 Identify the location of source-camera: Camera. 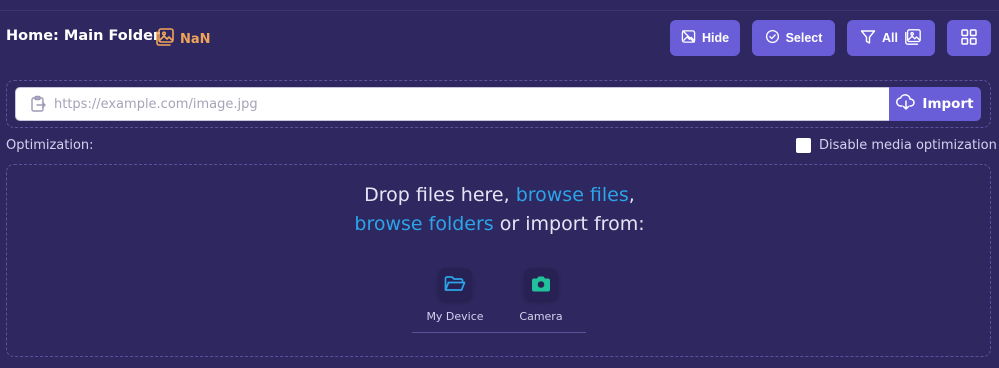
(541, 295).